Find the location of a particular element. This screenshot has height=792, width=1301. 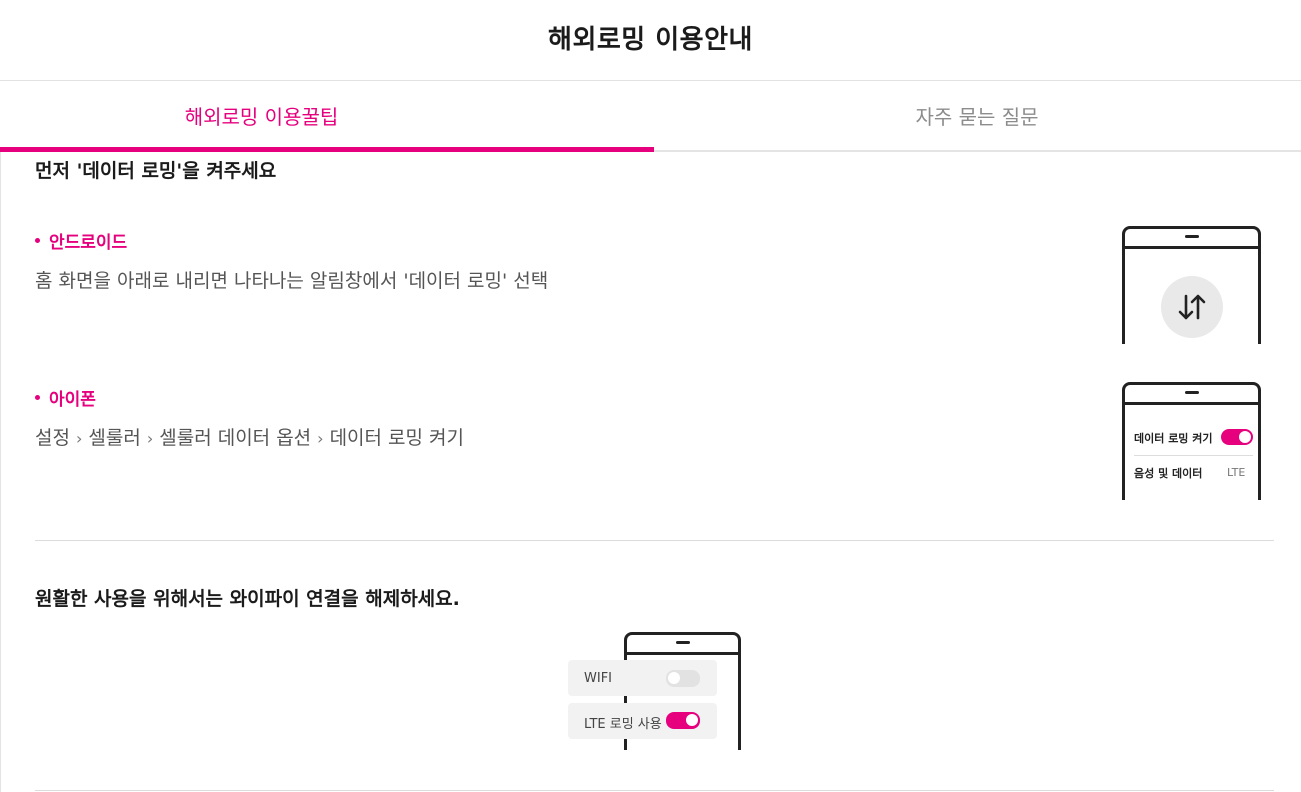

voice-data-setting-label: 음성 및 데이터 is located at coordinates (1168, 473).